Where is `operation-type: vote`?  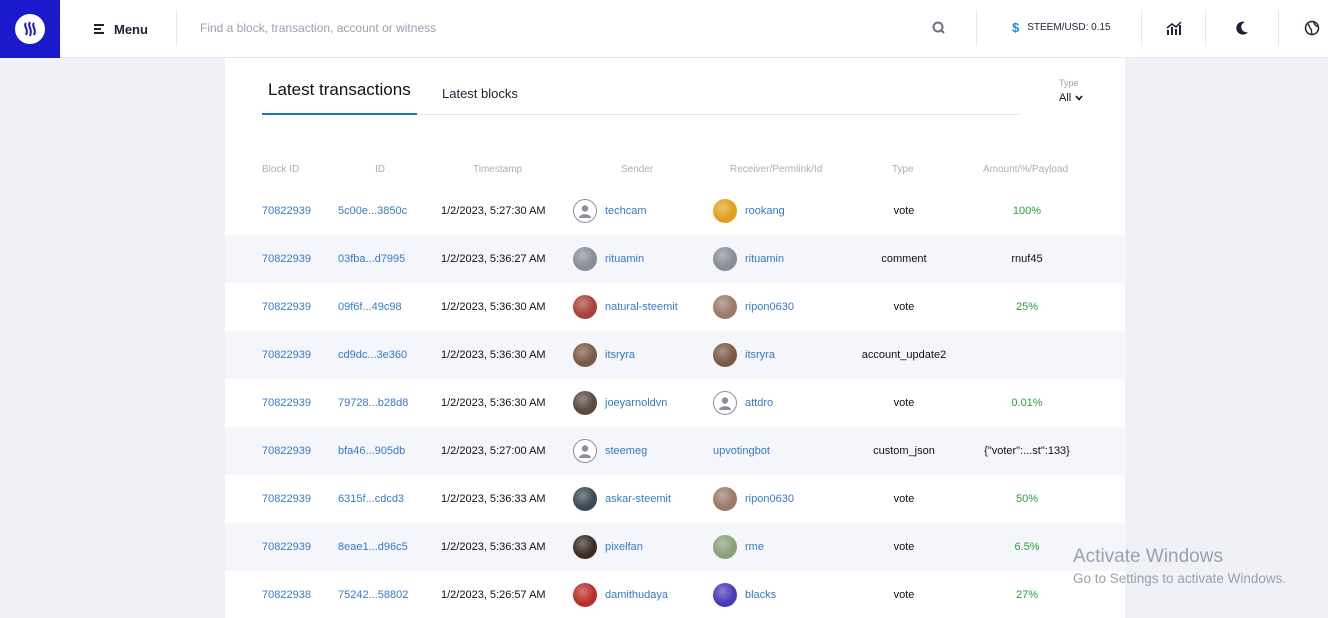
operation-type: vote is located at coordinates (904, 211).